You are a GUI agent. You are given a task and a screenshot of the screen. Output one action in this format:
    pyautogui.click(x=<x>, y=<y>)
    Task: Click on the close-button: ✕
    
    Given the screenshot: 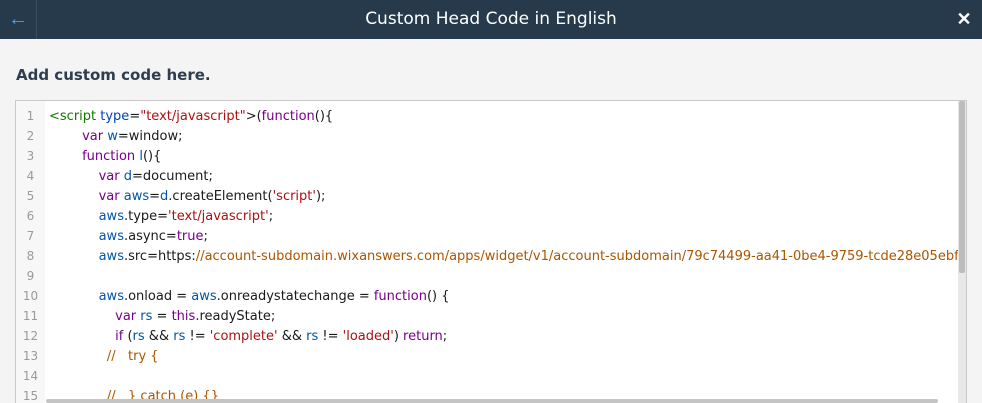 What is the action you would take?
    pyautogui.click(x=964, y=19)
    